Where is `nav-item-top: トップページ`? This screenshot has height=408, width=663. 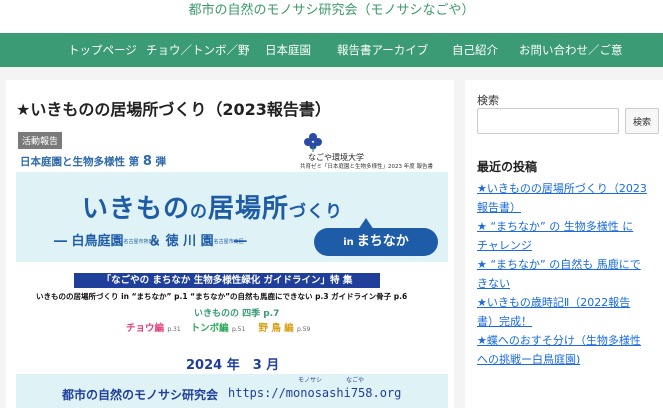
nav-item-top: トップページ is located at coordinates (102, 50).